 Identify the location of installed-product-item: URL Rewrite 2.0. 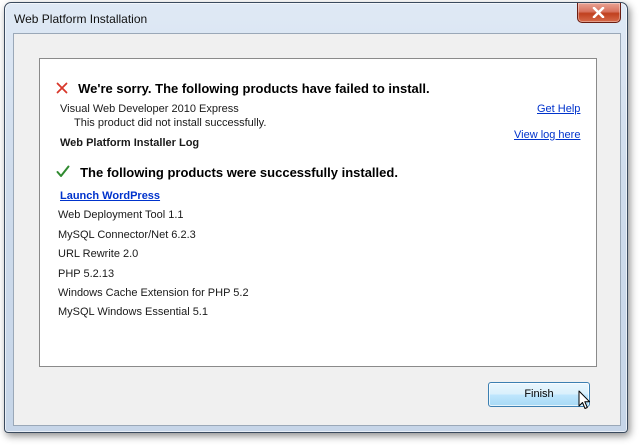
(98, 254).